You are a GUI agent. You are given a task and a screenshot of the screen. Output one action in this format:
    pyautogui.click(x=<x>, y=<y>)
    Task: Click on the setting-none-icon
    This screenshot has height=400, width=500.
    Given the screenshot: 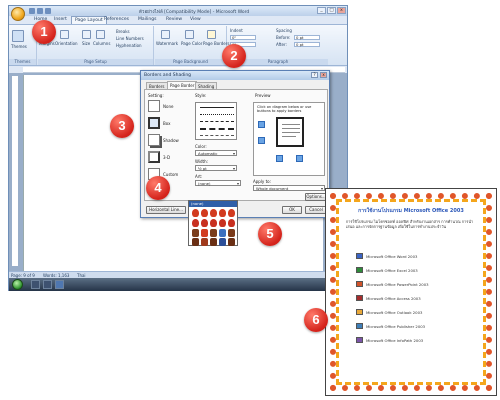 What is the action you would take?
    pyautogui.click(x=154, y=106)
    